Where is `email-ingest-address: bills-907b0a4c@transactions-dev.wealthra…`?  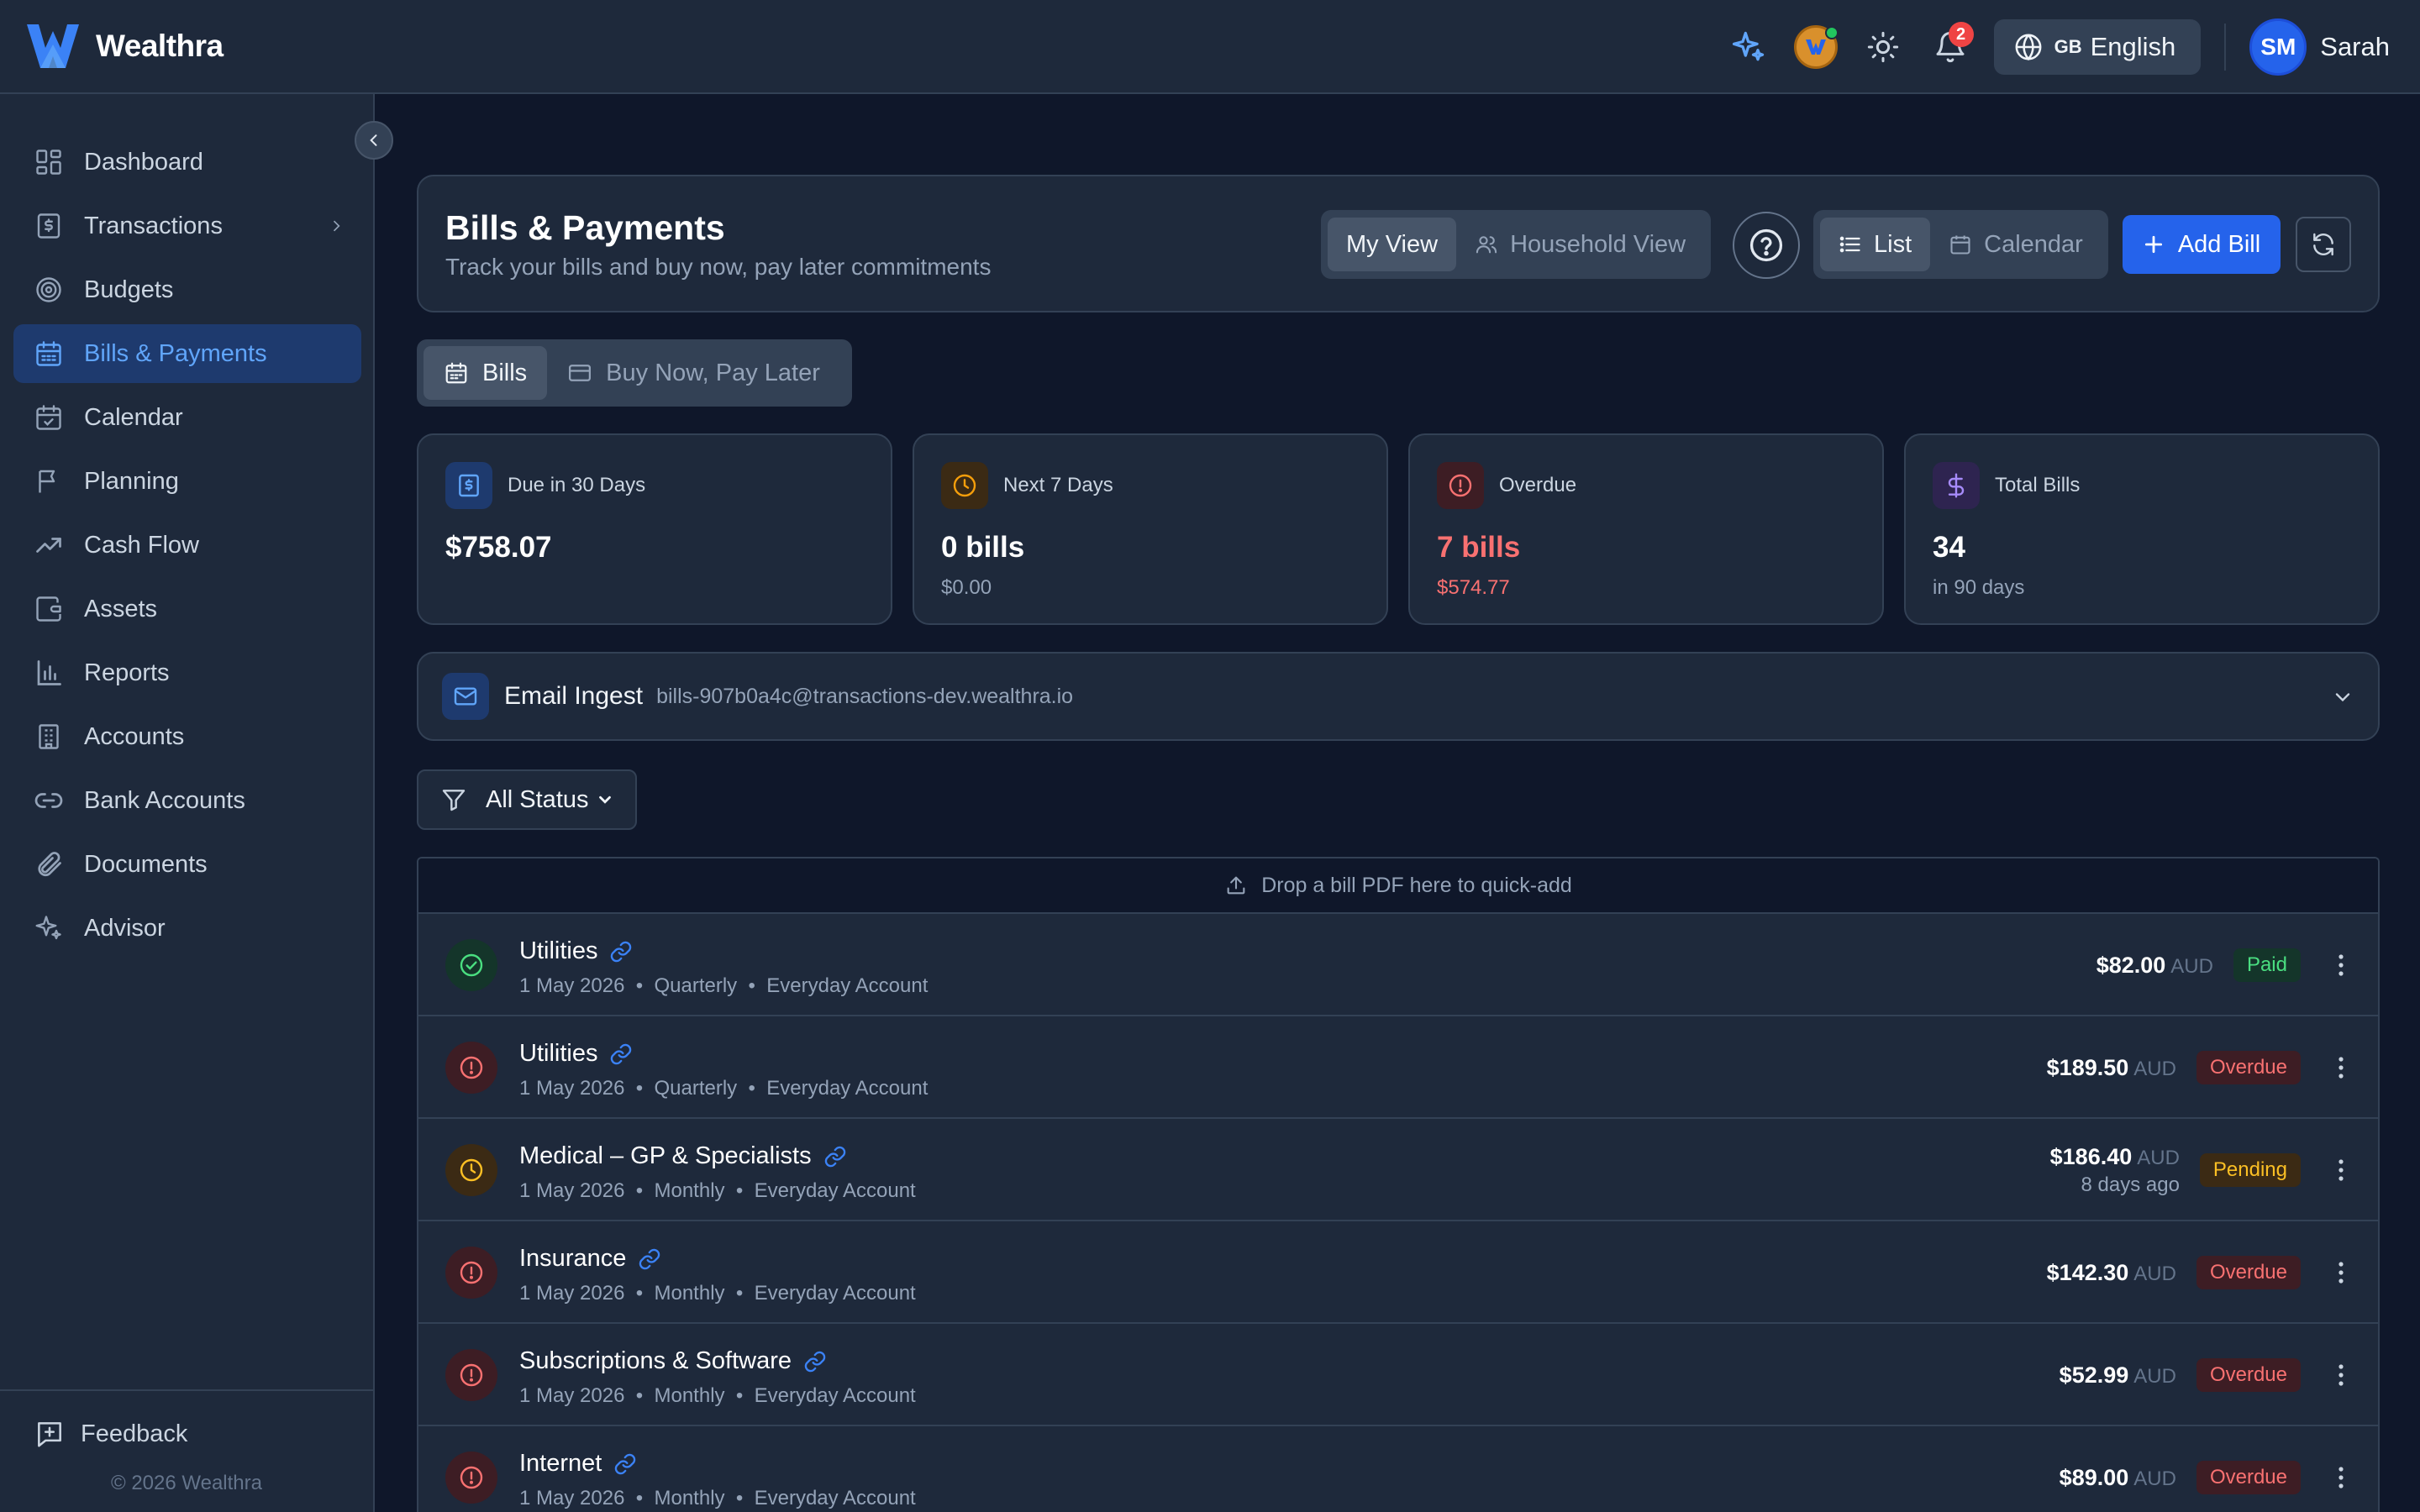
email-ingest-address: bills-907b0a4c@transactions-dev.wealthra… is located at coordinates (865, 697).